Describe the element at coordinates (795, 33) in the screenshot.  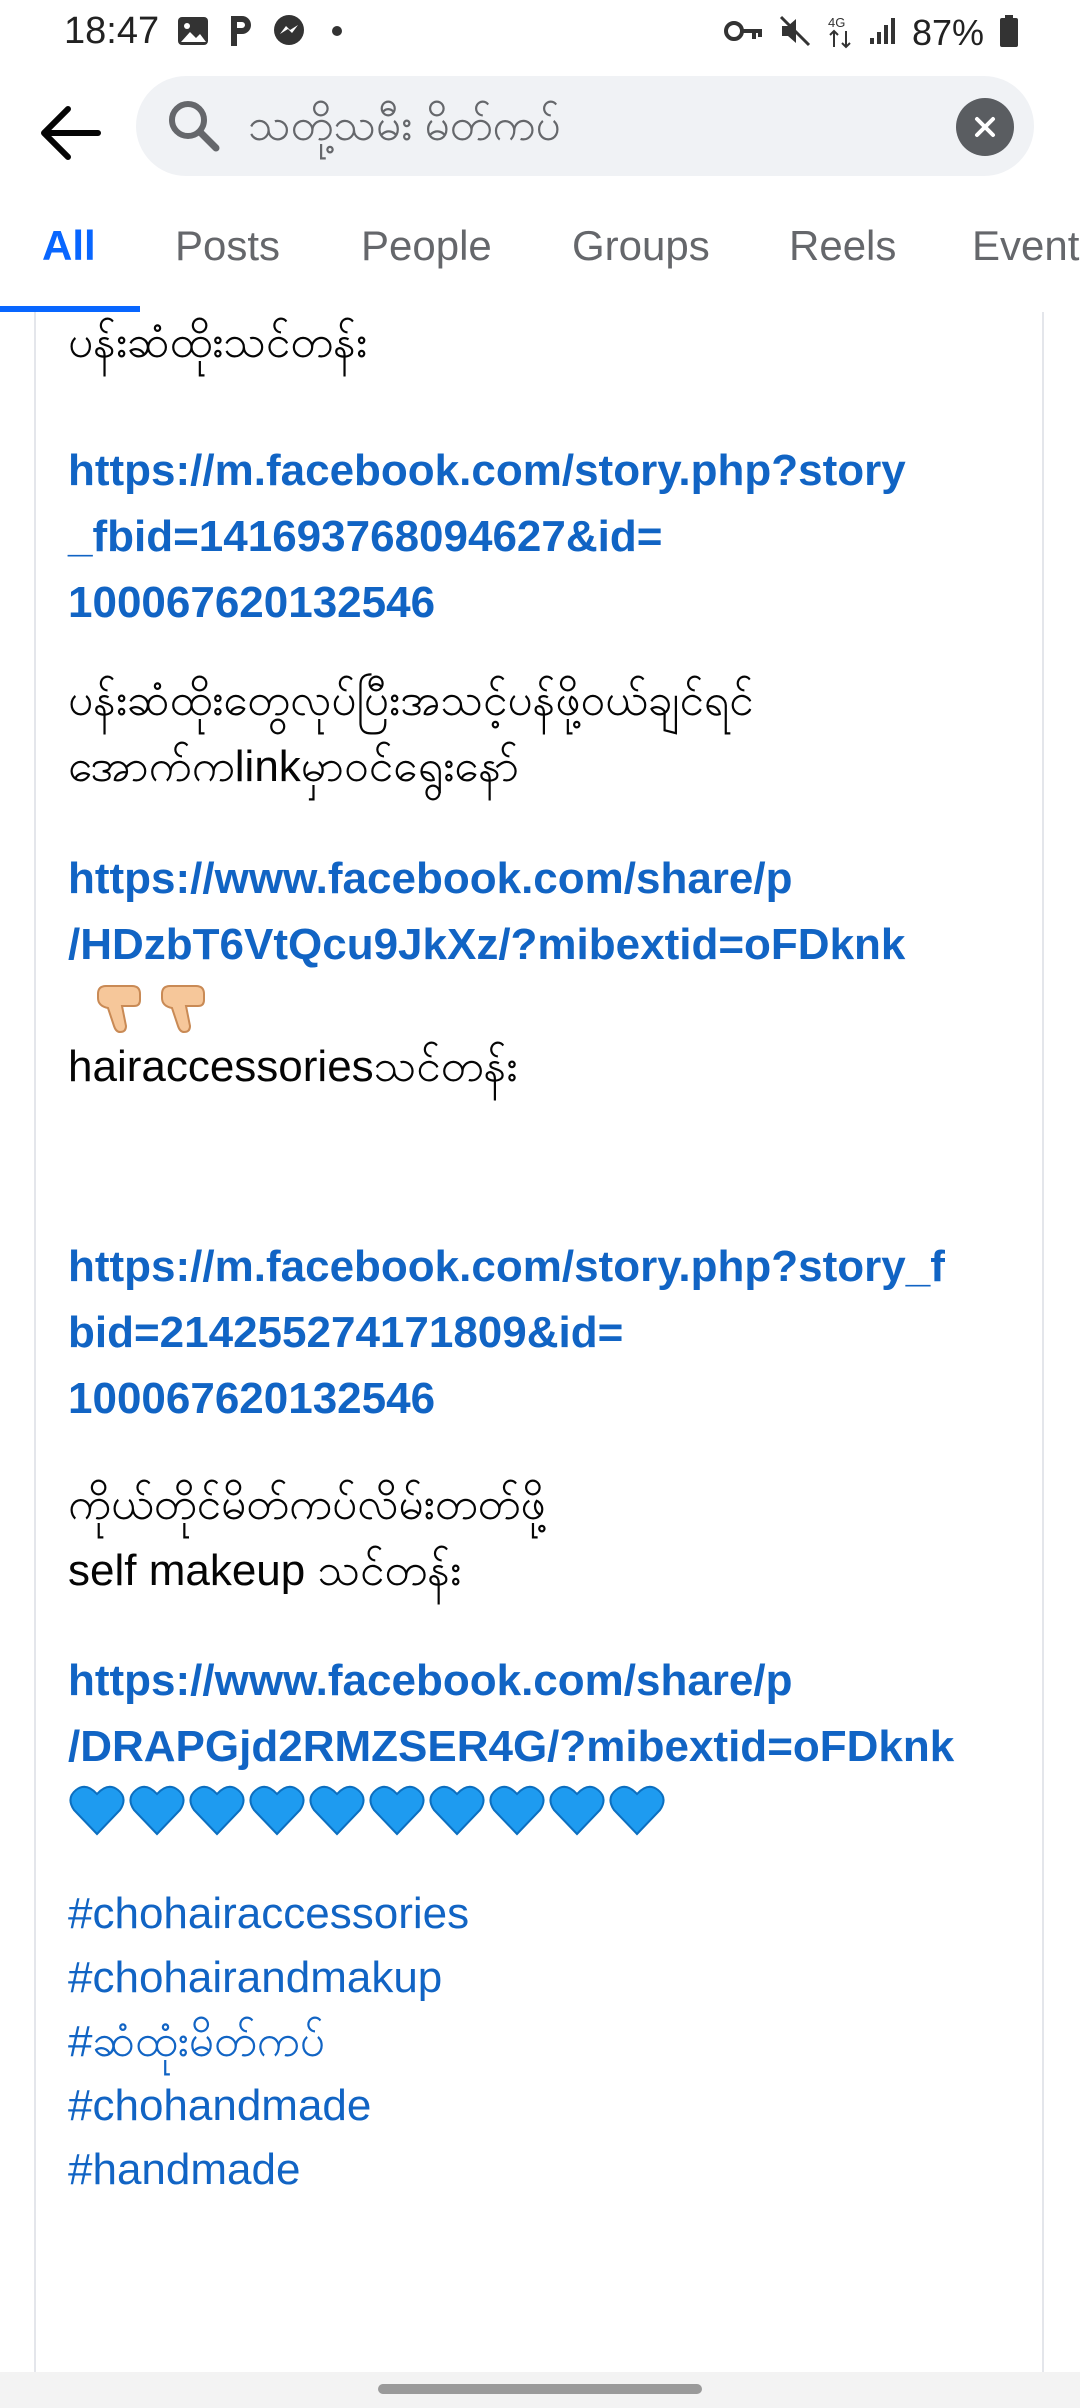
I see `mute-icon` at that location.